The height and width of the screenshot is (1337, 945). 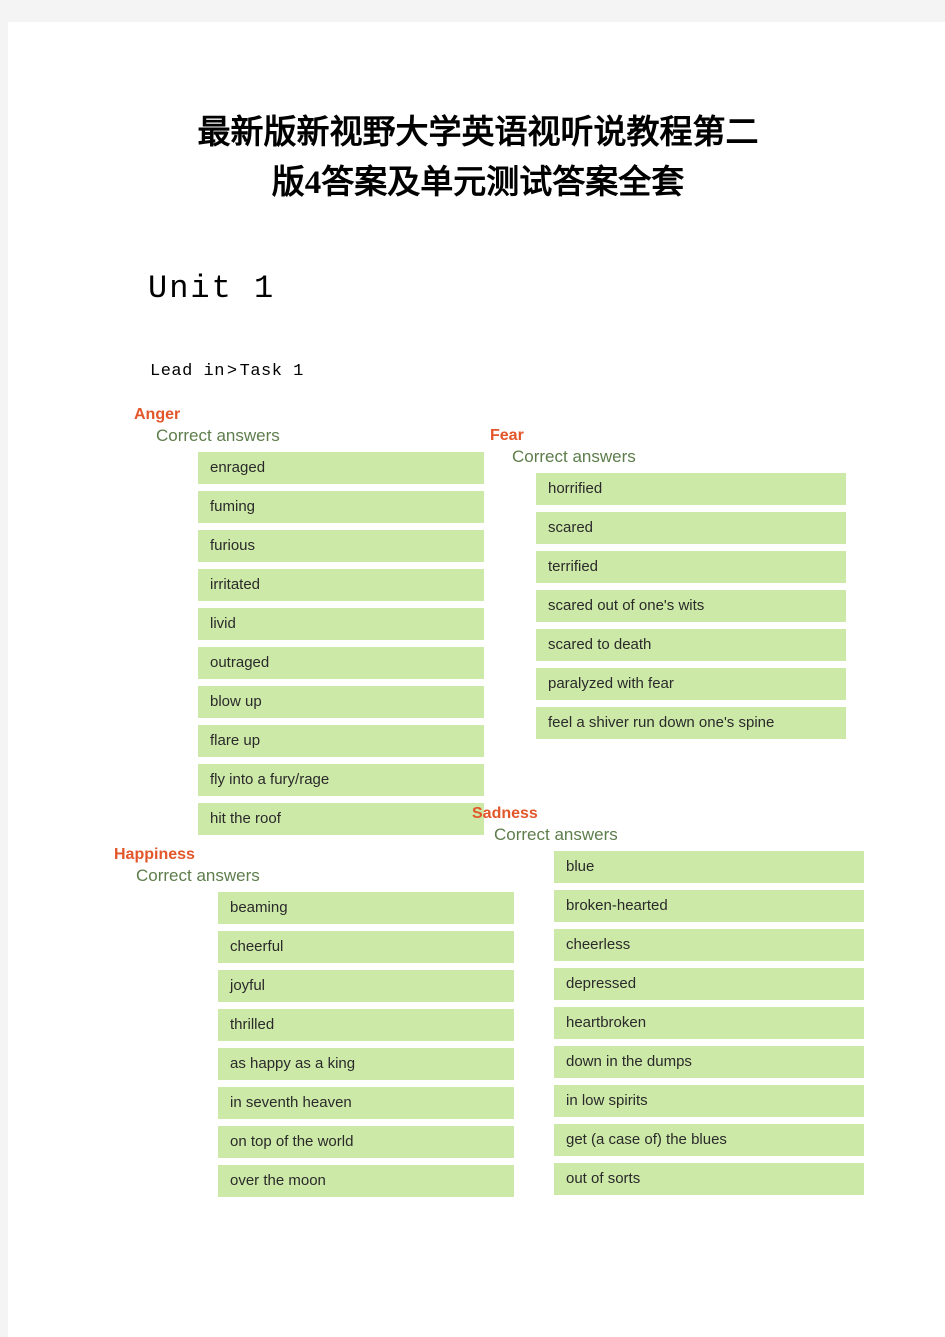 What do you see at coordinates (709, 945) in the screenshot?
I see `answer-item: cheerless` at bounding box center [709, 945].